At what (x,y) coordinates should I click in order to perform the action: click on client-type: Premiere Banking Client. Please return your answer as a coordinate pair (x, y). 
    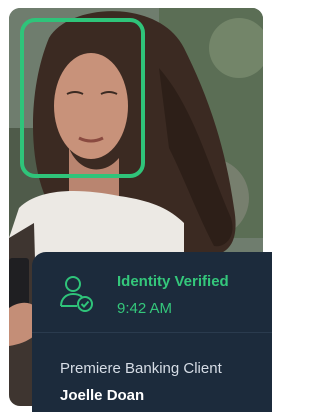
    Looking at the image, I should click on (141, 368).